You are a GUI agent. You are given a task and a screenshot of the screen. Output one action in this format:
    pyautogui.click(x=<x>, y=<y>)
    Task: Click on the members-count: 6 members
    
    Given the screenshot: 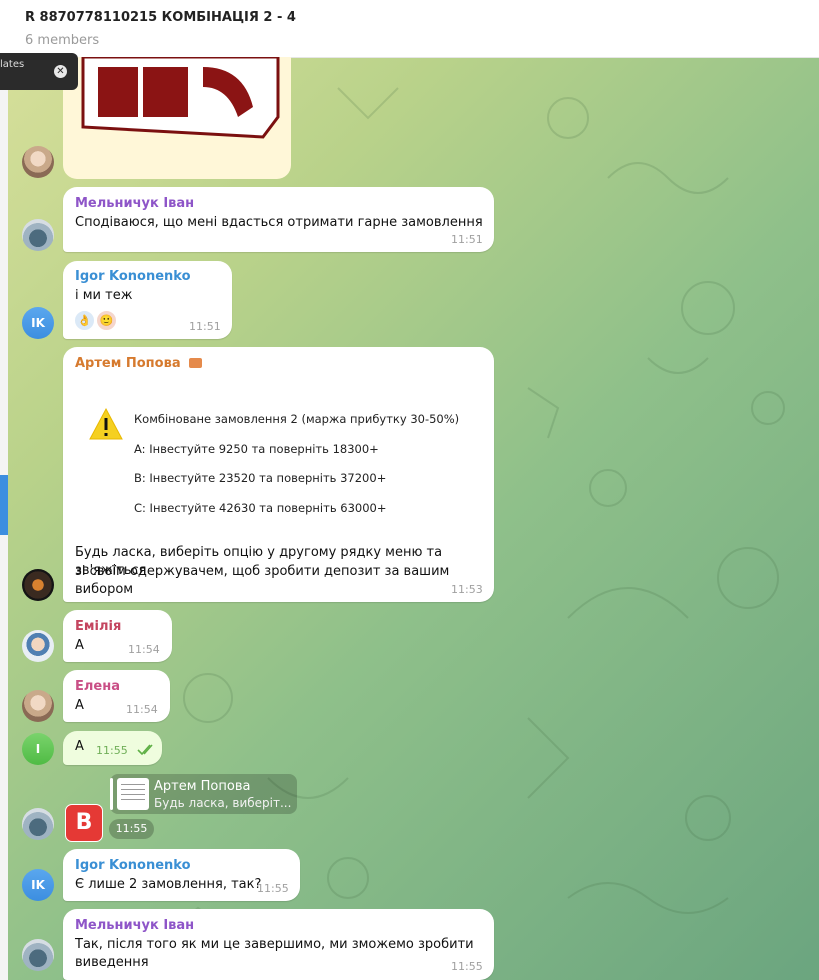 What is the action you would take?
    pyautogui.click(x=62, y=40)
    